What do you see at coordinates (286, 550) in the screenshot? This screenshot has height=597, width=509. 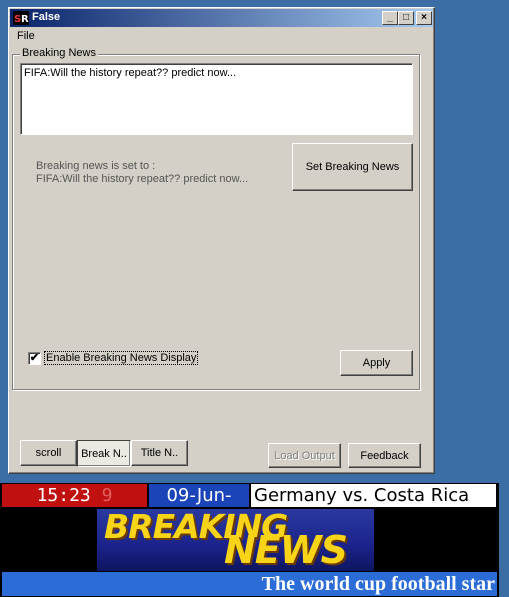 I see `logo-text-news: NEWS` at bounding box center [286, 550].